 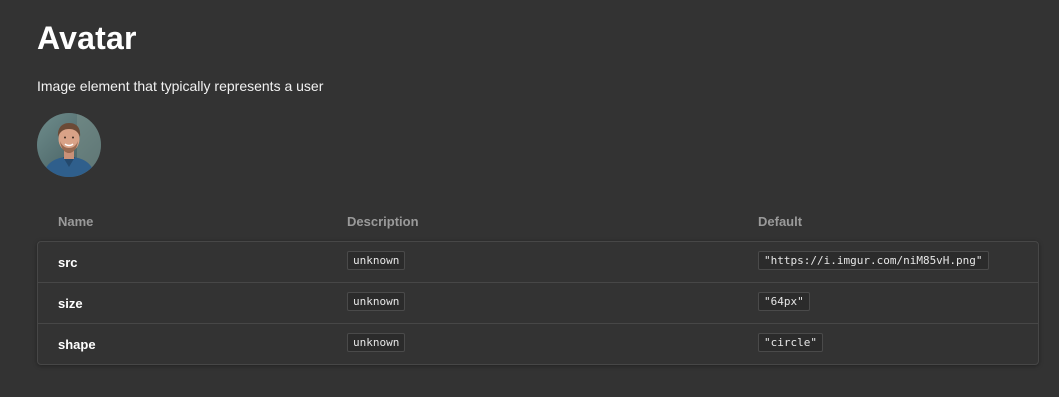 What do you see at coordinates (784, 301) in the screenshot?
I see `prop-default: "64px"` at bounding box center [784, 301].